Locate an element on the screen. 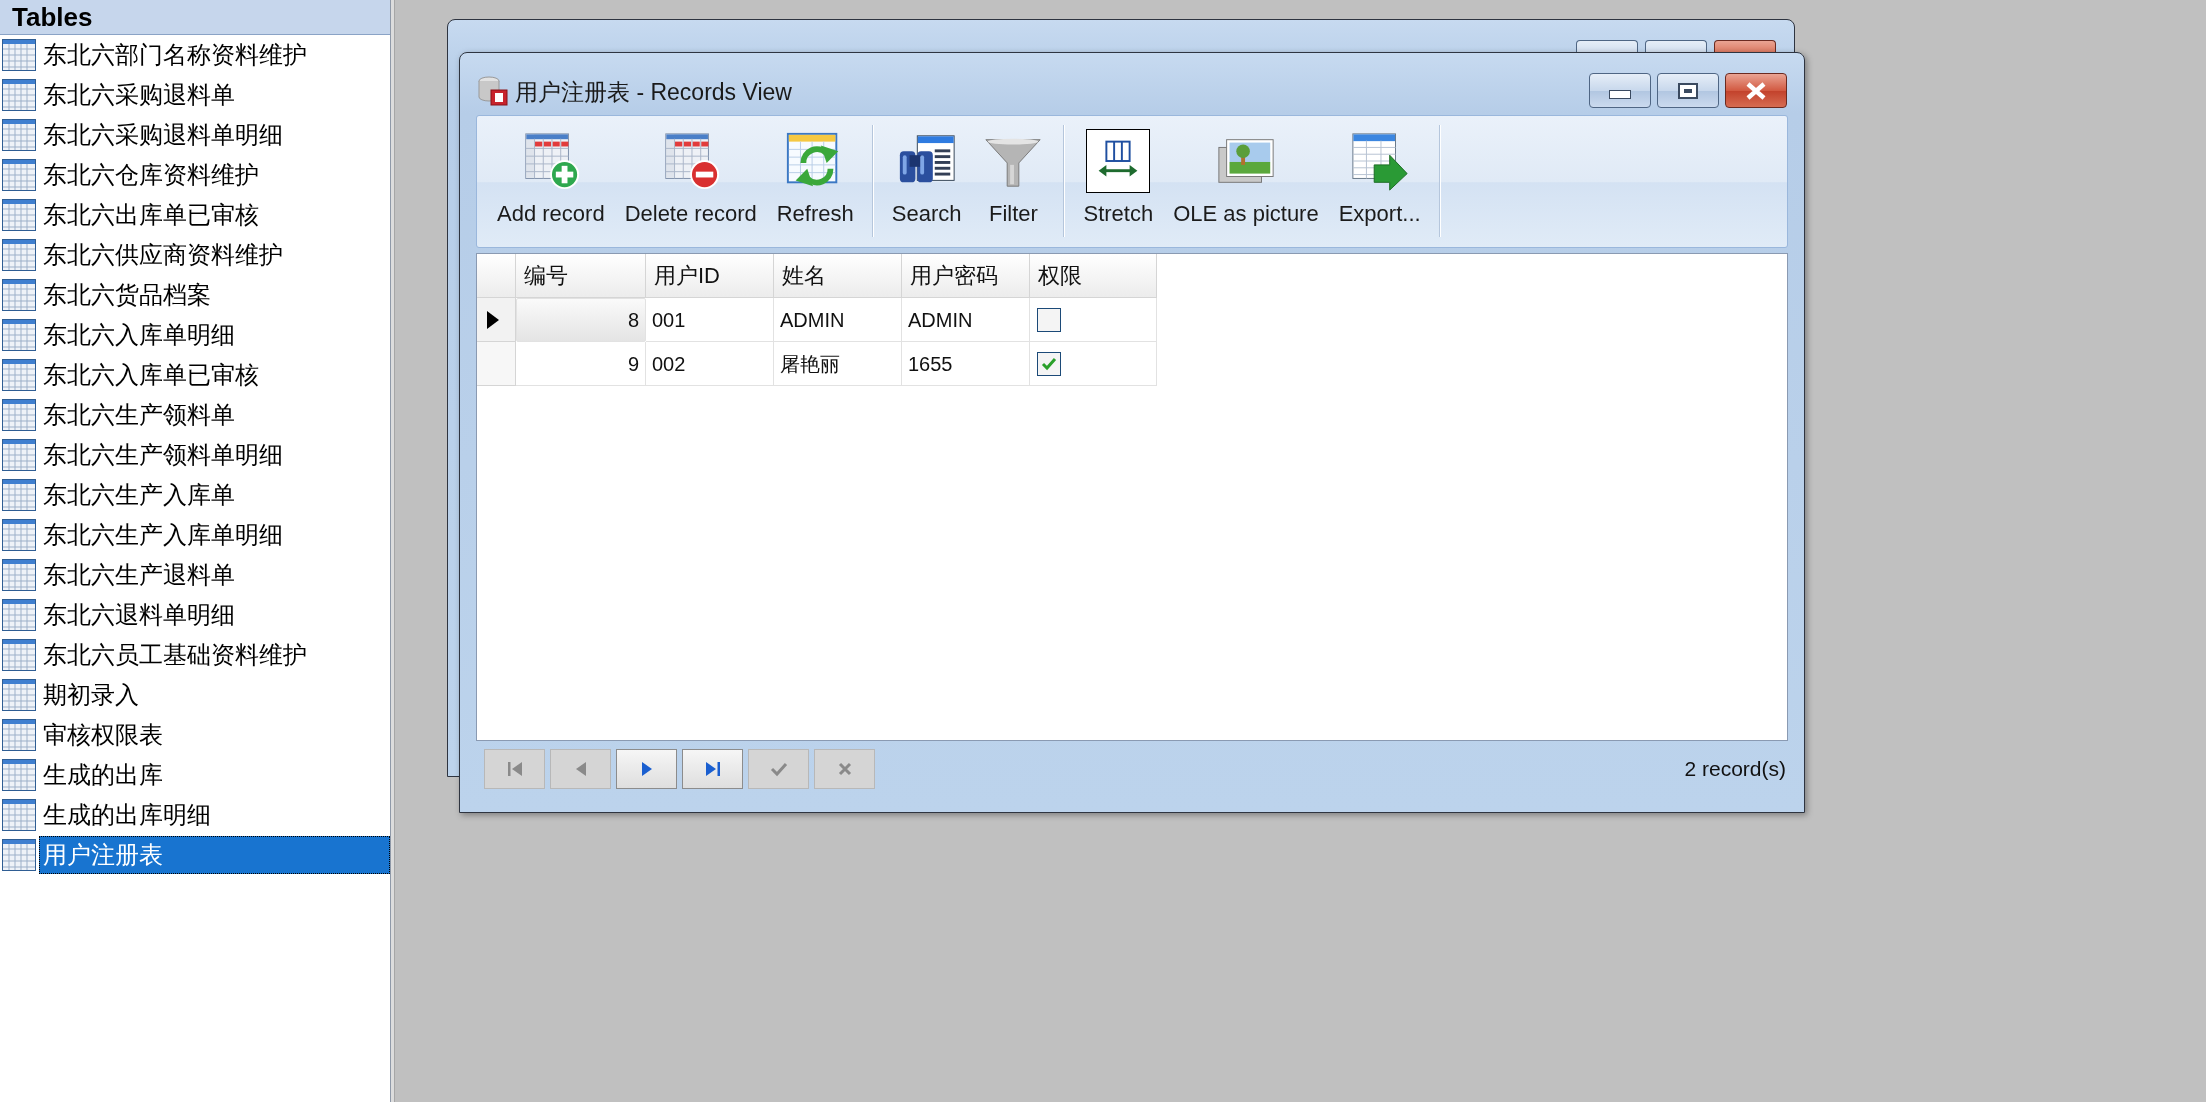 The image size is (2206, 1102). sidebar-item: 东北六采购退料单 is located at coordinates (214, 95).